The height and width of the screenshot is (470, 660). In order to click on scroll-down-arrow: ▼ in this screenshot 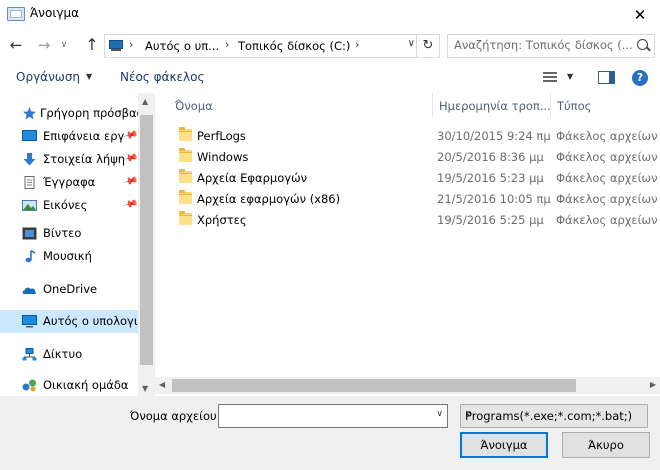, I will do `click(145, 388)`.